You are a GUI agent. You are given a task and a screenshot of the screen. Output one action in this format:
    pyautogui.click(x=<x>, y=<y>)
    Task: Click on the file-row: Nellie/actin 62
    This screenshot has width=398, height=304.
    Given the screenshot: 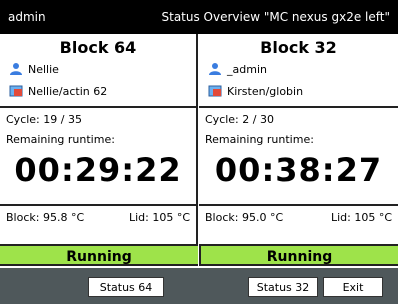 What is the action you would take?
    pyautogui.click(x=98, y=91)
    